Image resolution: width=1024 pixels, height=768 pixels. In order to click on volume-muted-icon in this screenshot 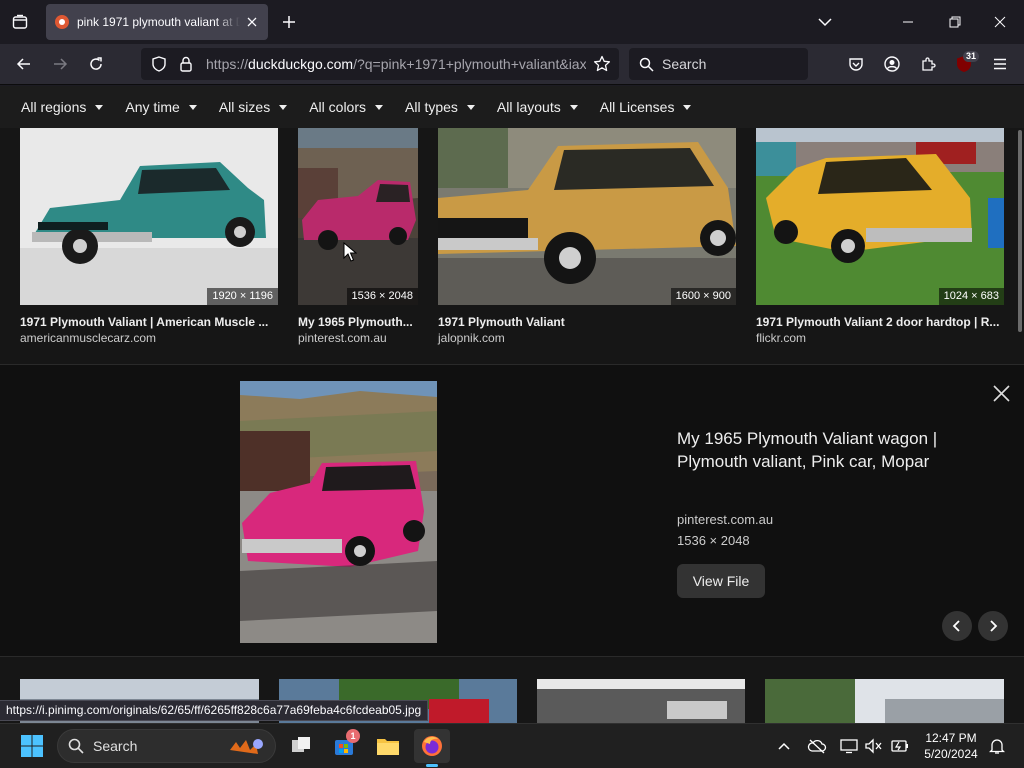, I will do `click(874, 746)`.